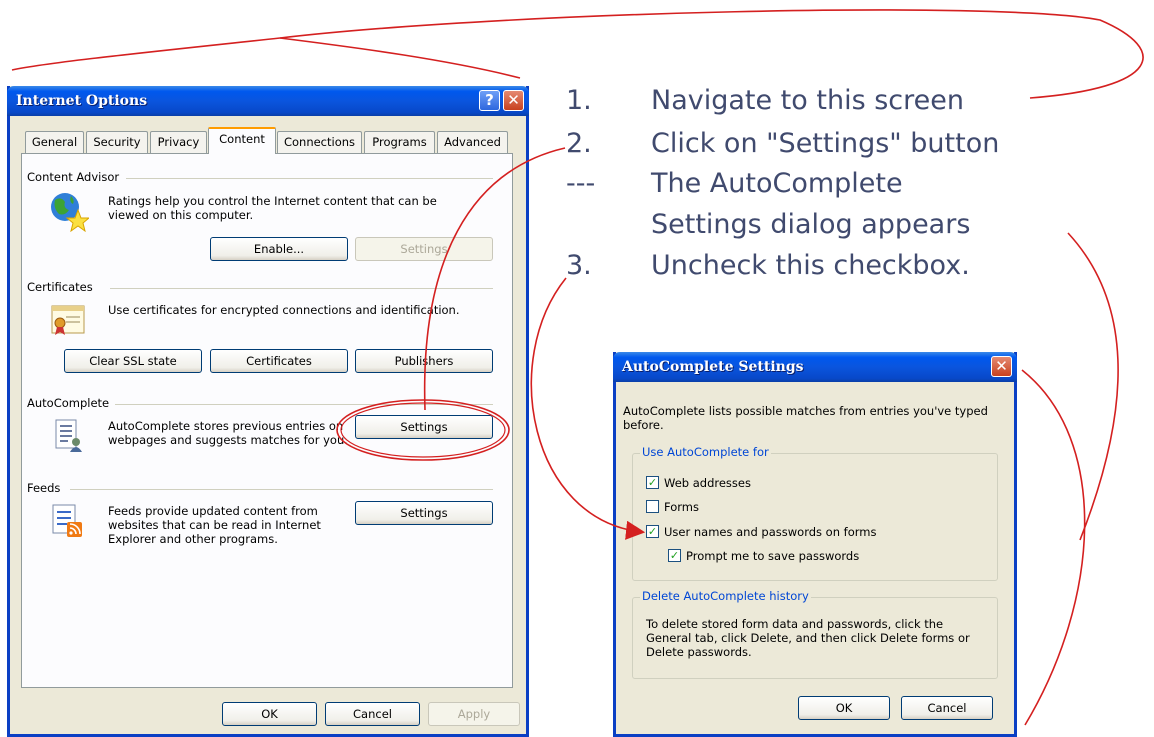 The image size is (1154, 737). Describe the element at coordinates (67, 520) in the screenshot. I see `feeds-icon` at that location.